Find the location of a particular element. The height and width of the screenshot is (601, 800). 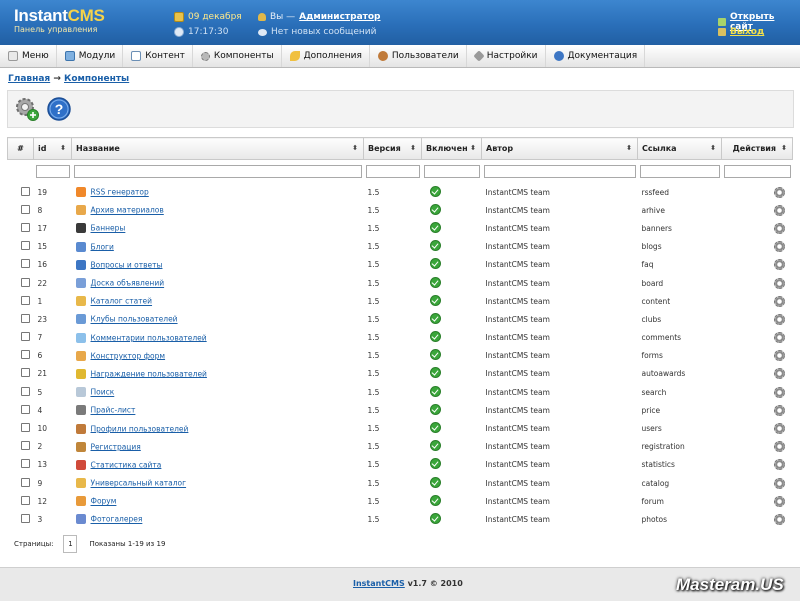

component-name-link: Каталог статей is located at coordinates (122, 301).